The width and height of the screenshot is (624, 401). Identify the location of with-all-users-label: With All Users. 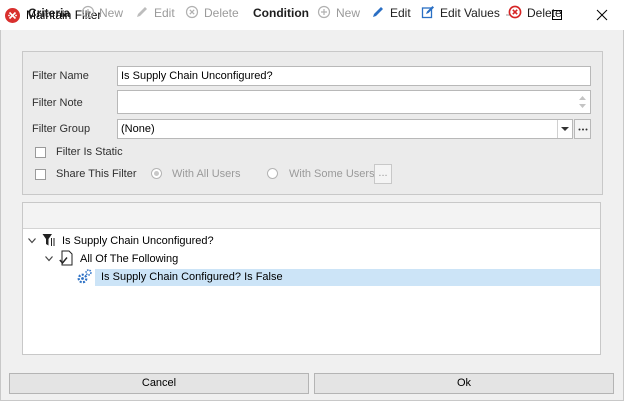
(206, 174).